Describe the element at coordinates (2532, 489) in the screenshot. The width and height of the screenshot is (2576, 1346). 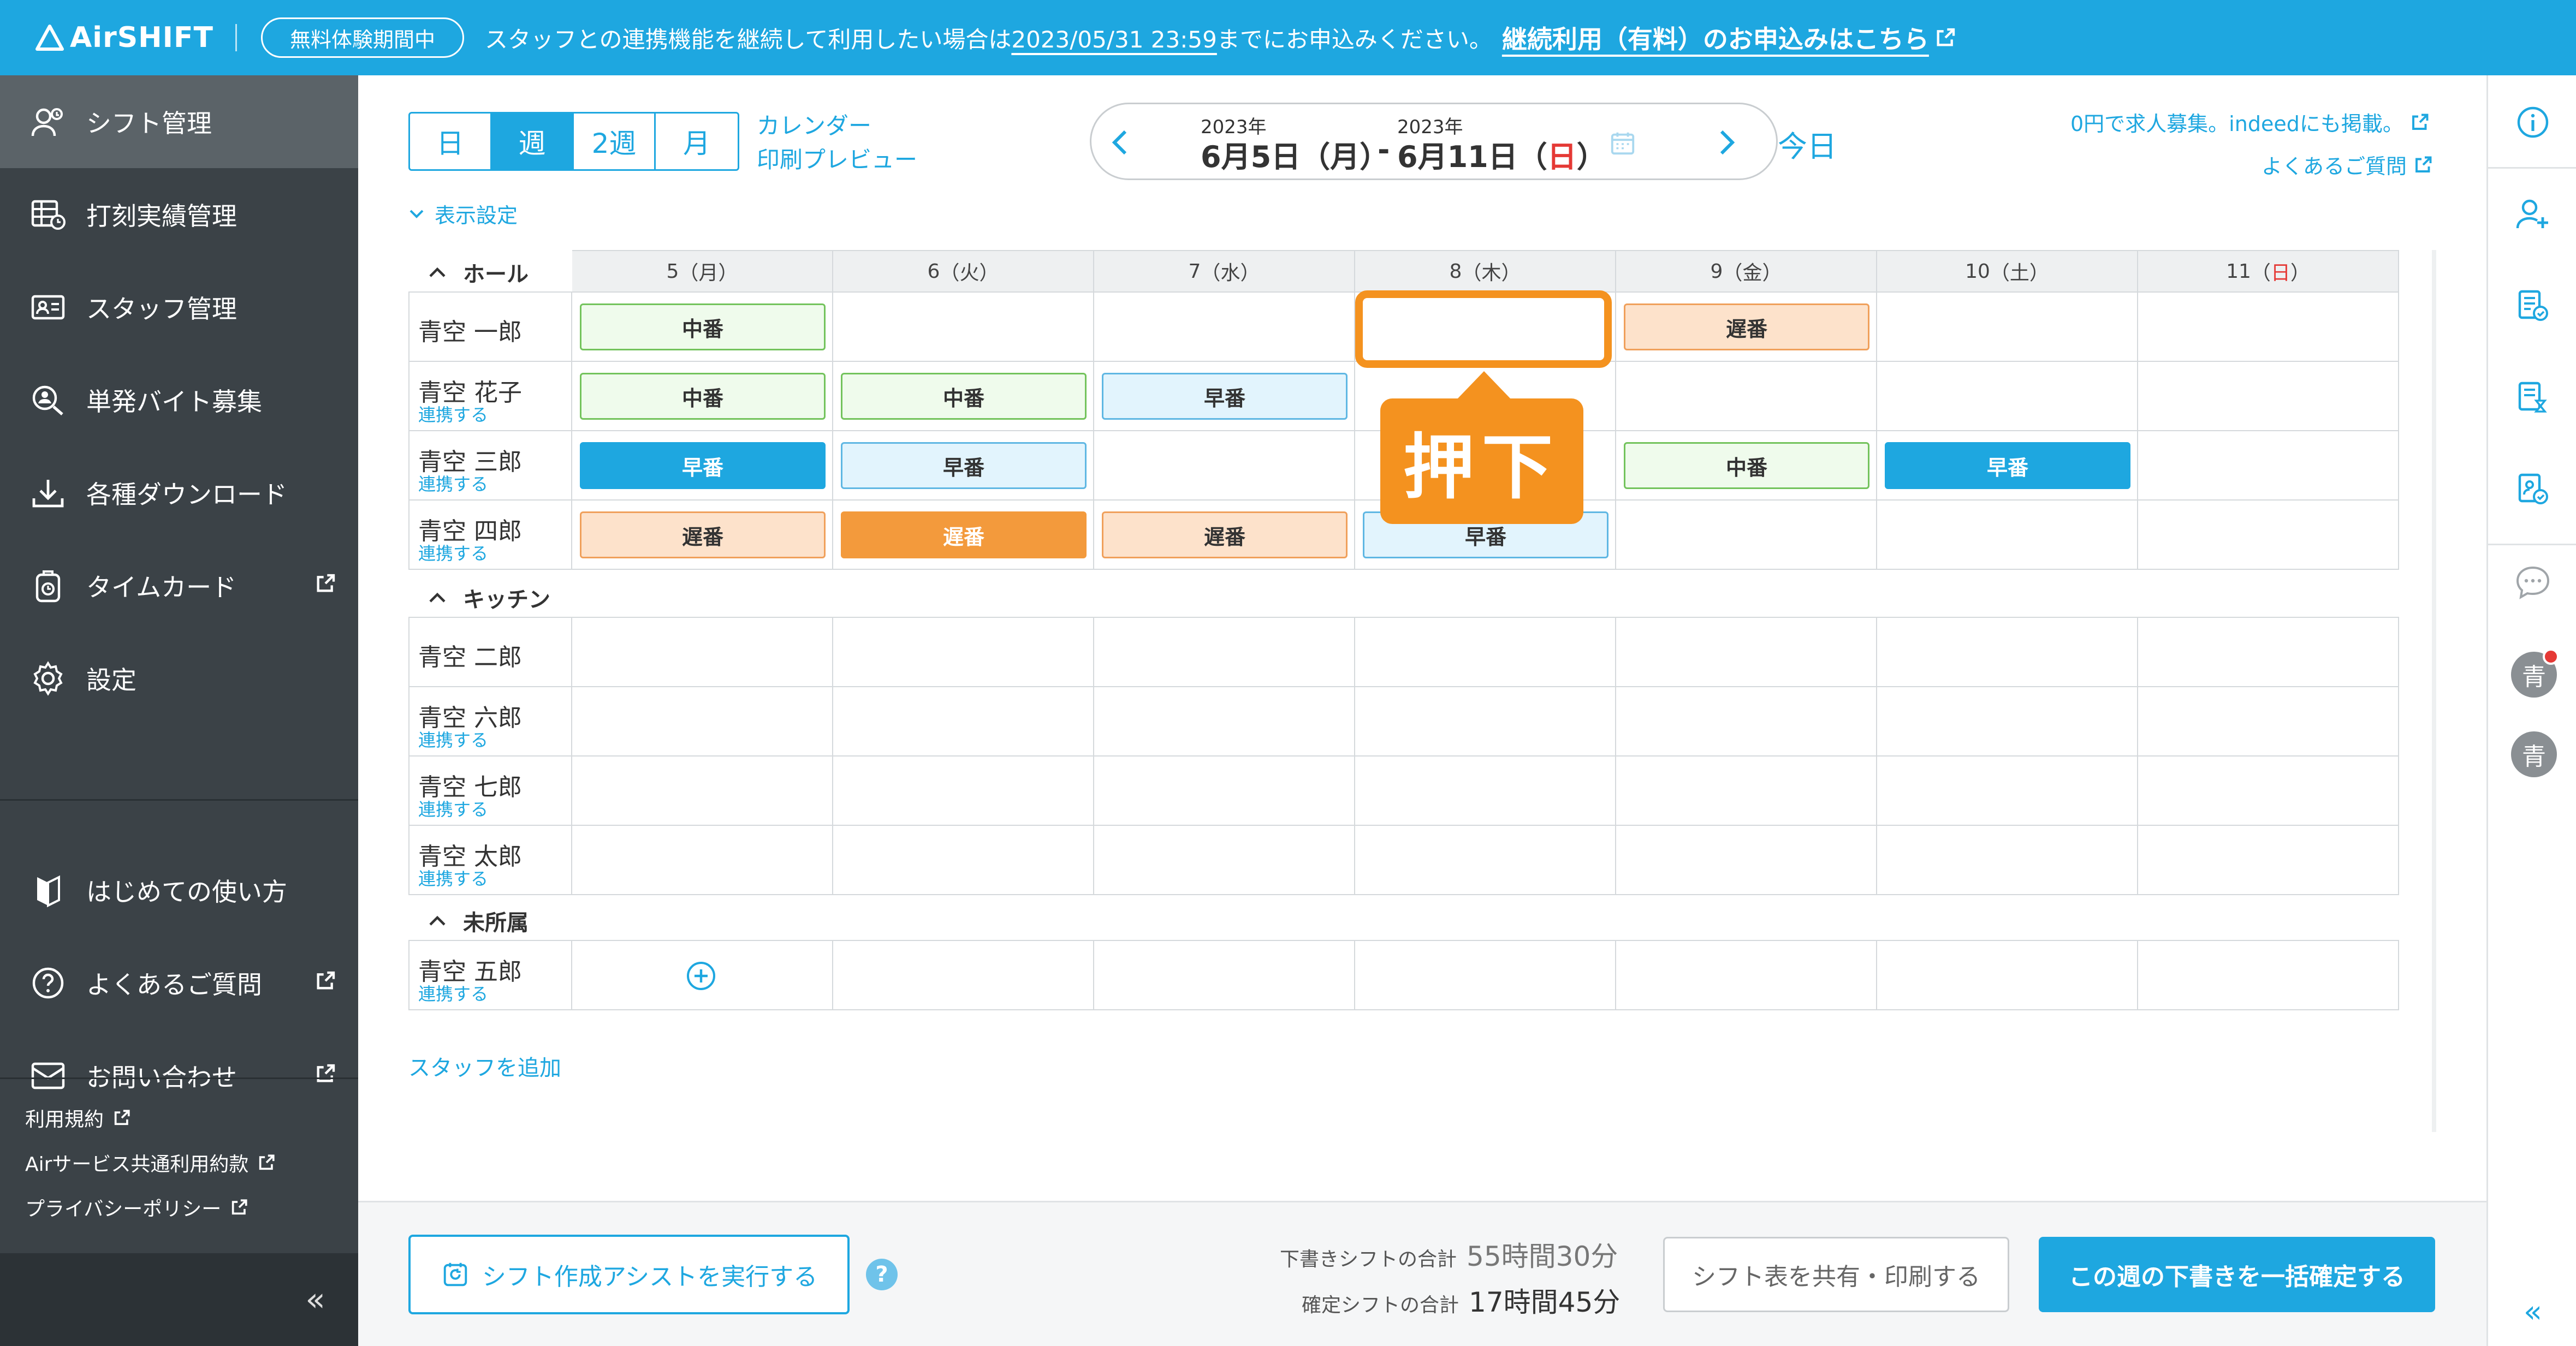
I see `approval-icon` at that location.